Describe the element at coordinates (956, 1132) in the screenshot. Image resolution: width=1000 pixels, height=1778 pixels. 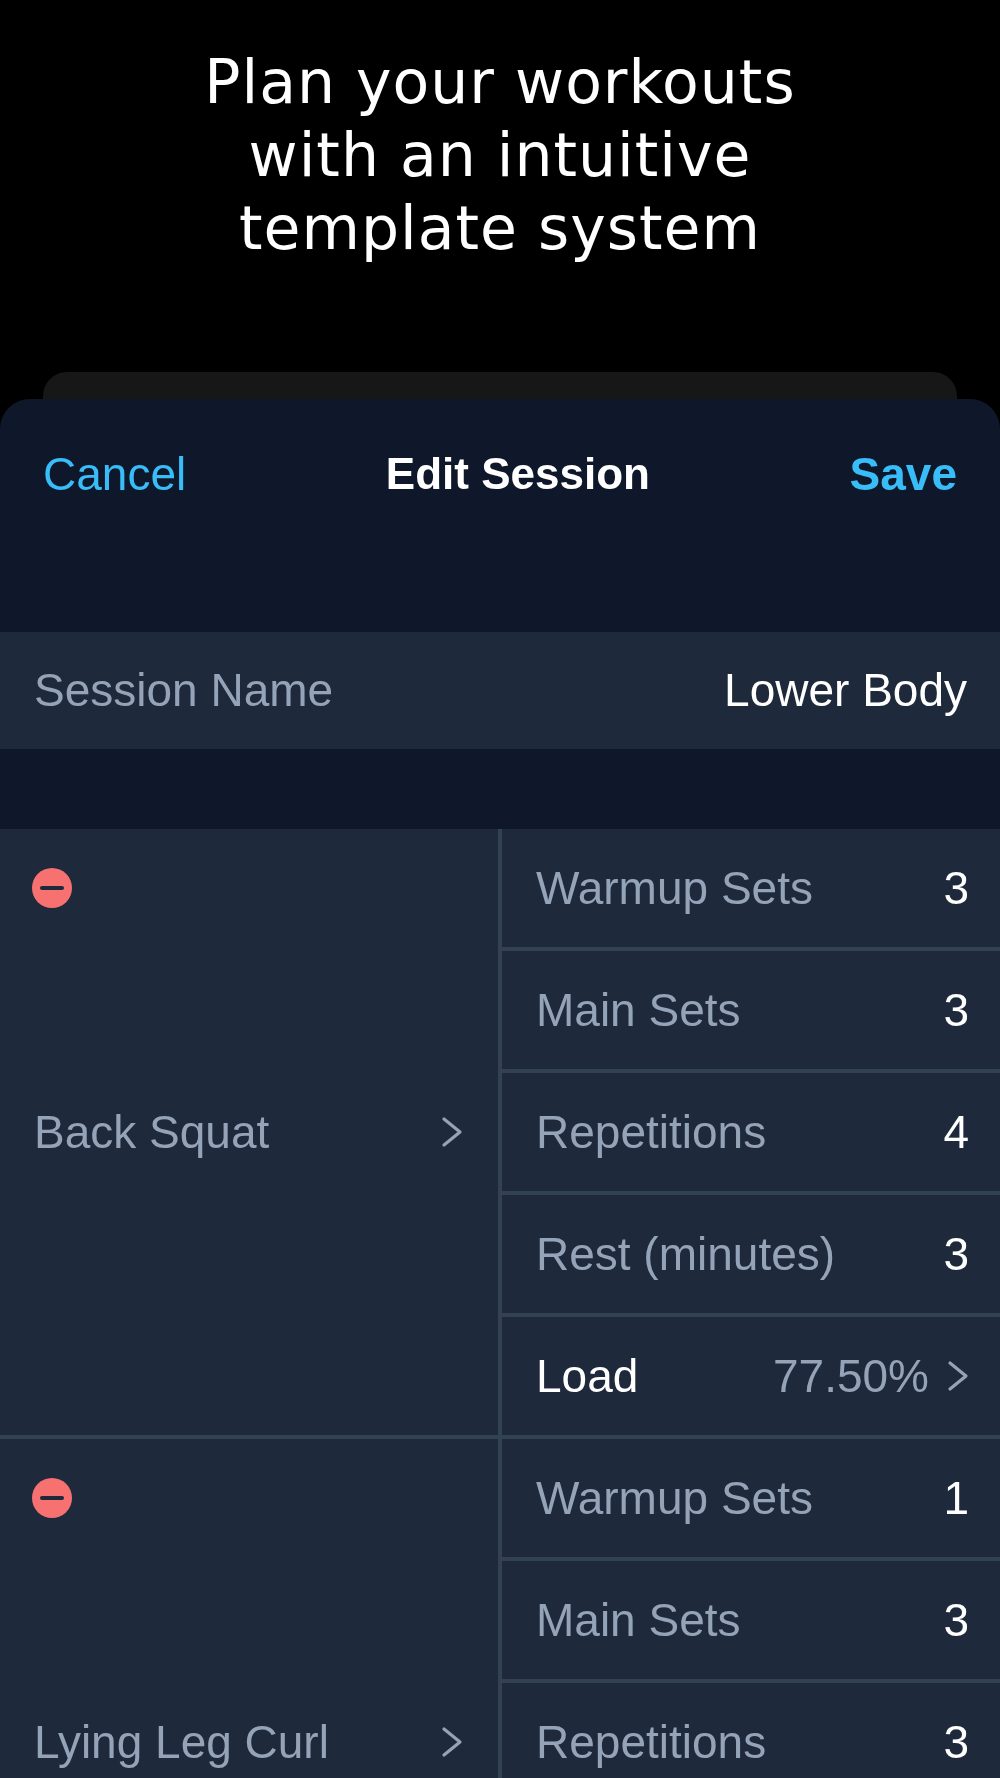
I see `row-value: 4` at that location.